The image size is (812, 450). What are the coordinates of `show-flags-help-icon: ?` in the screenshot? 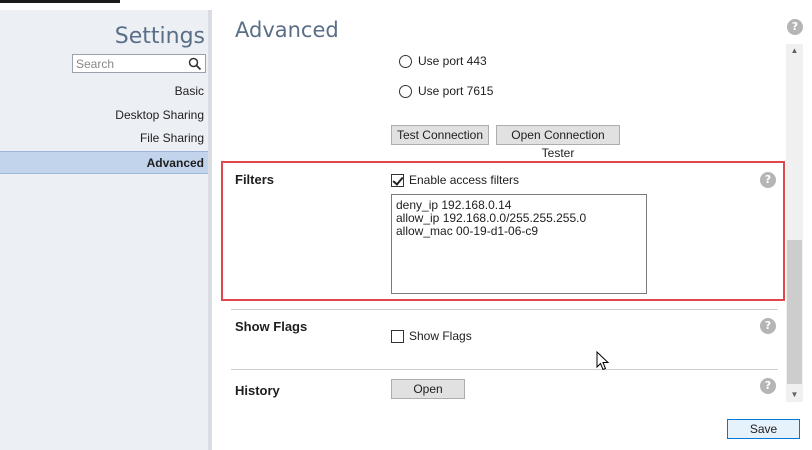 It's located at (768, 326).